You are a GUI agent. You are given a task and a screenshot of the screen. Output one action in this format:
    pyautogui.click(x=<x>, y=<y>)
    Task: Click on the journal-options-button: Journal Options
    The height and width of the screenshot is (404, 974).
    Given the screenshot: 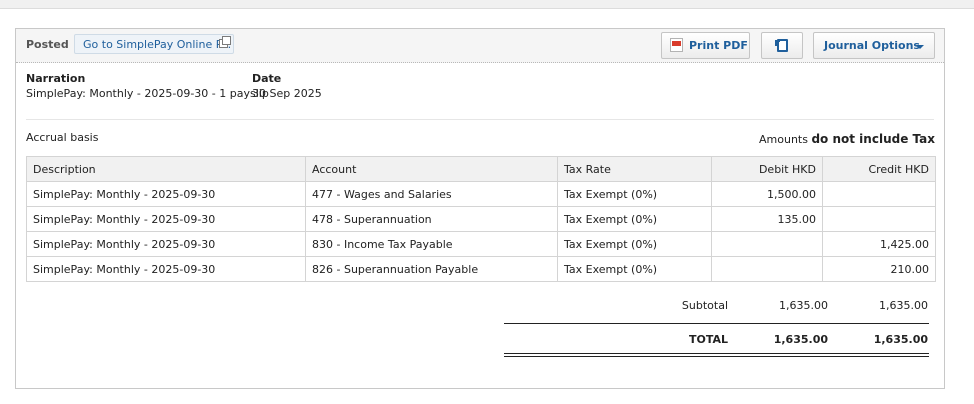 What is the action you would take?
    pyautogui.click(x=874, y=45)
    